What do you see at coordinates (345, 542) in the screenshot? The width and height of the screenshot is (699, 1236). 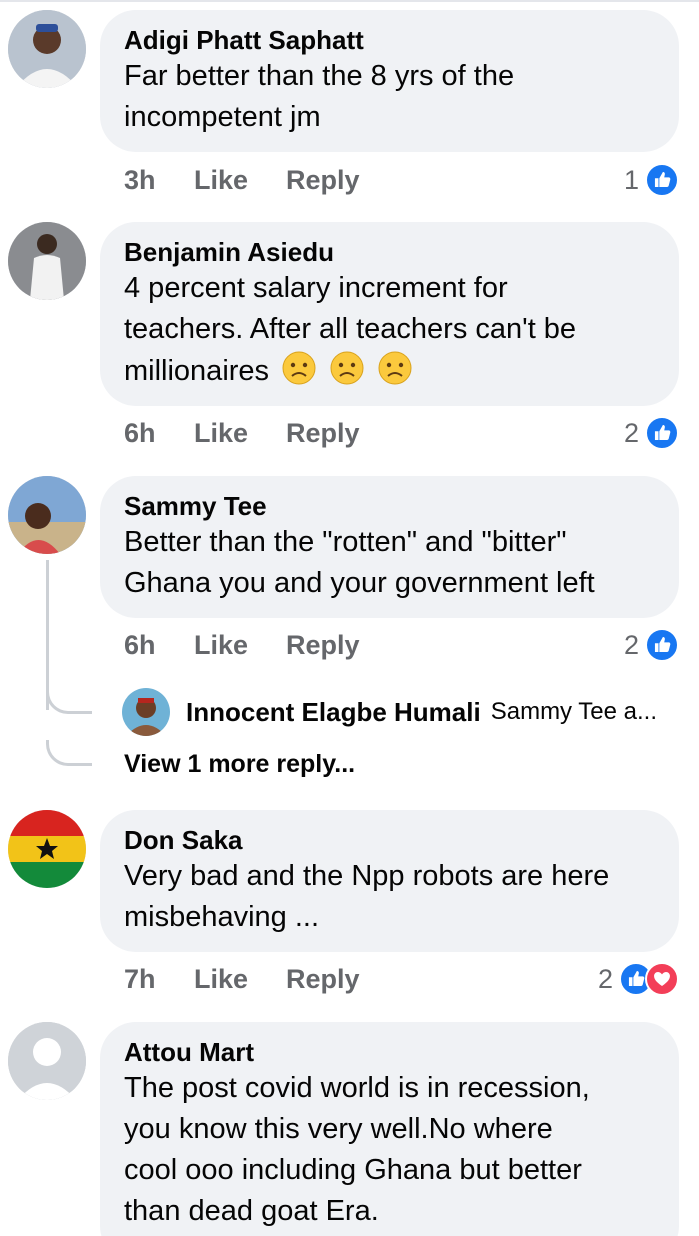 I see `comment-text-line: Better than the "rotten" and "bitter"` at bounding box center [345, 542].